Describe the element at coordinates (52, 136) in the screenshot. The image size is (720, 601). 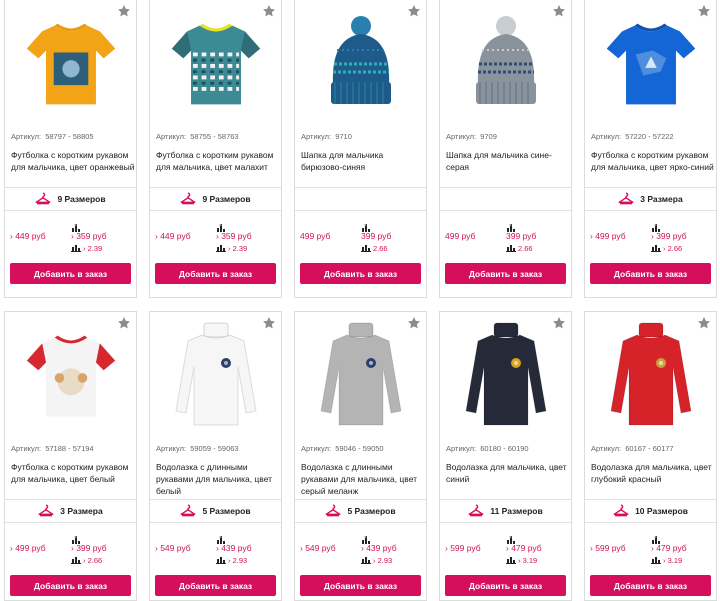
I see `article-number: Артикул: 58797 - 58805` at that location.